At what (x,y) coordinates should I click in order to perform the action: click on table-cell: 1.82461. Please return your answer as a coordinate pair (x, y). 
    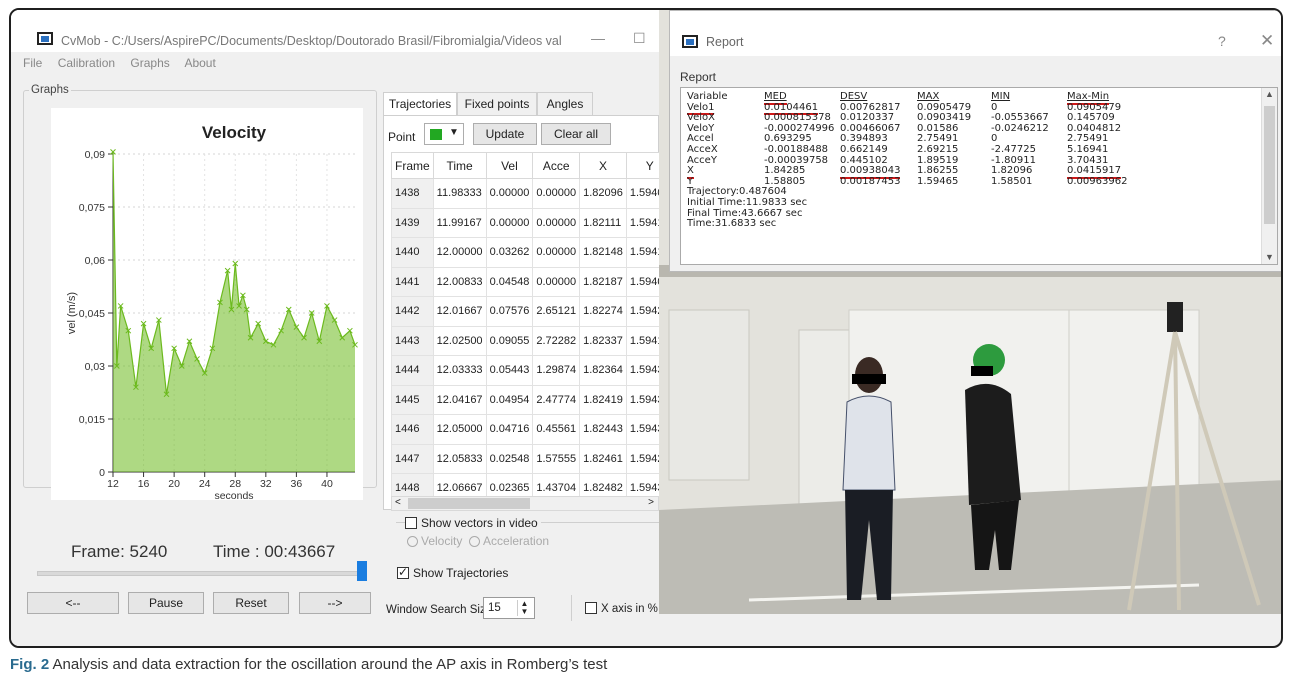
    Looking at the image, I should click on (603, 458).